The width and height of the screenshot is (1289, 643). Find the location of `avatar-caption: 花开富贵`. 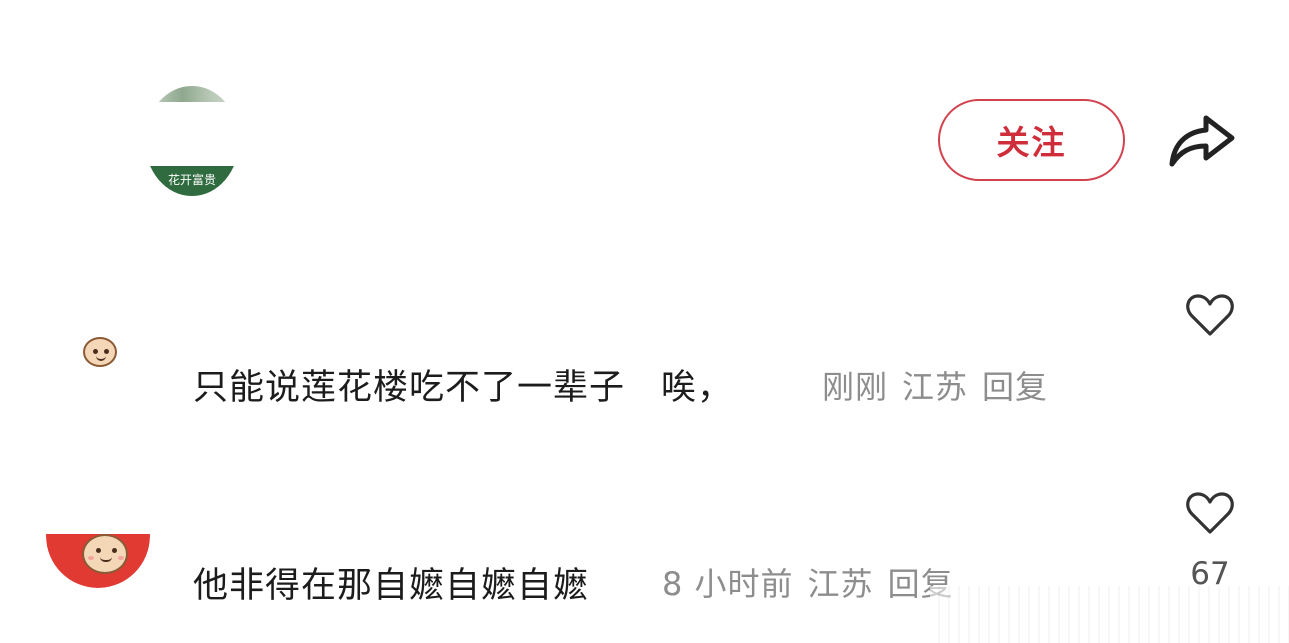

avatar-caption: 花开富贵 is located at coordinates (191, 180).